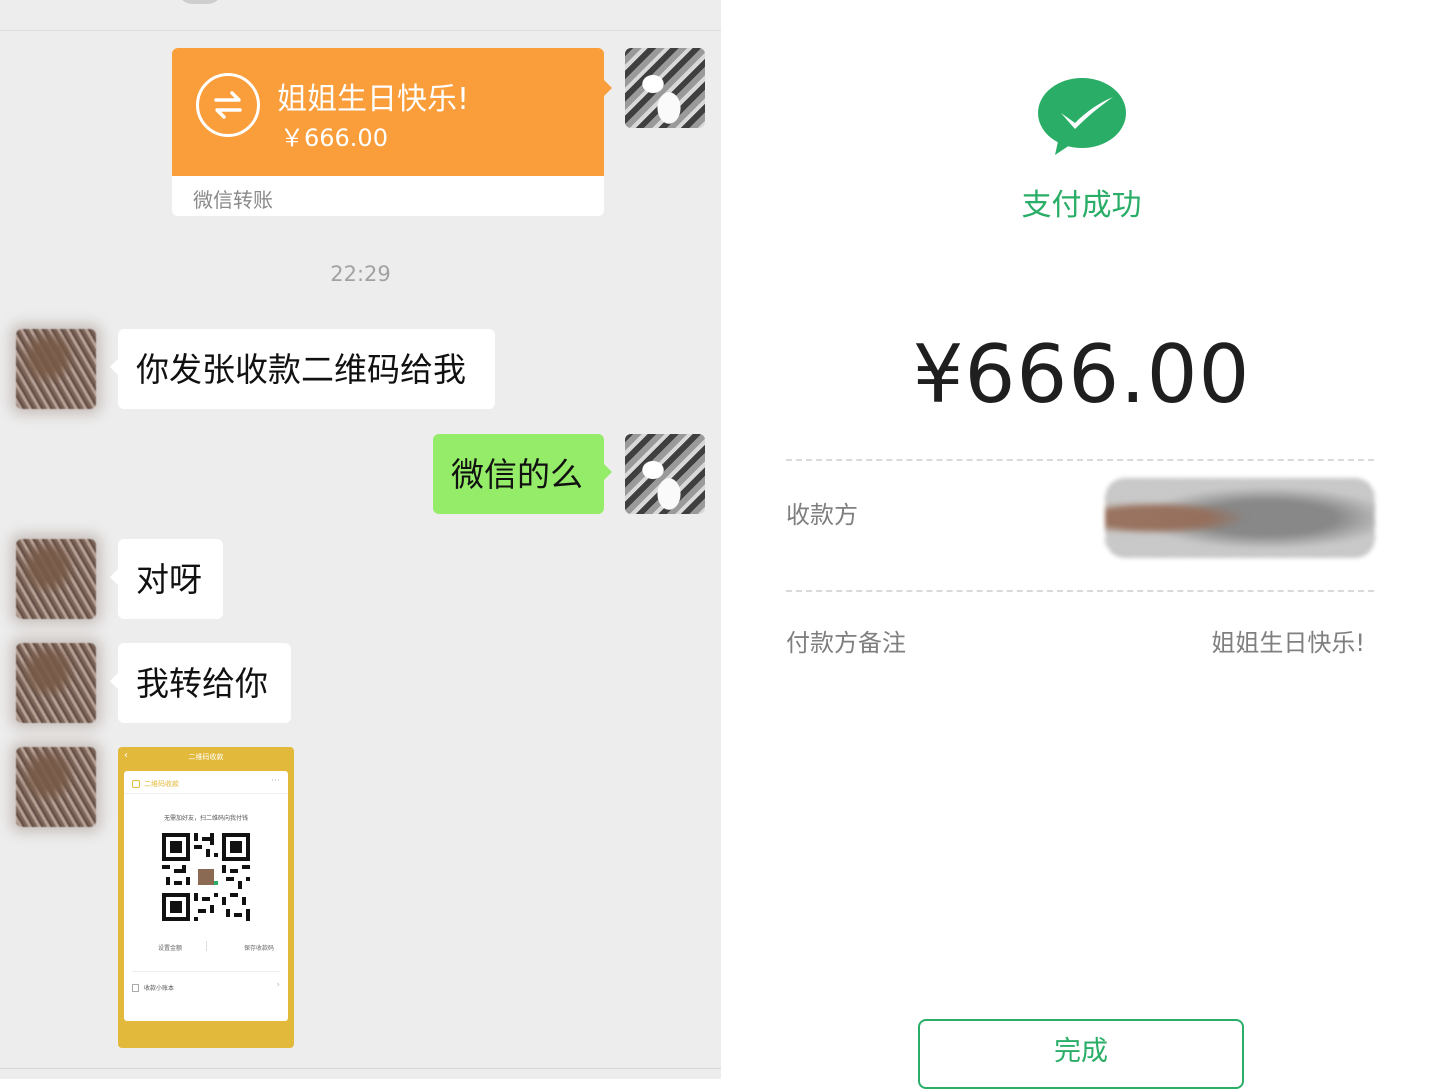 This screenshot has width=1442, height=1089. I want to click on transfer-card-body: 姐姐生日快乐! ￥666.00, so click(392, 112).